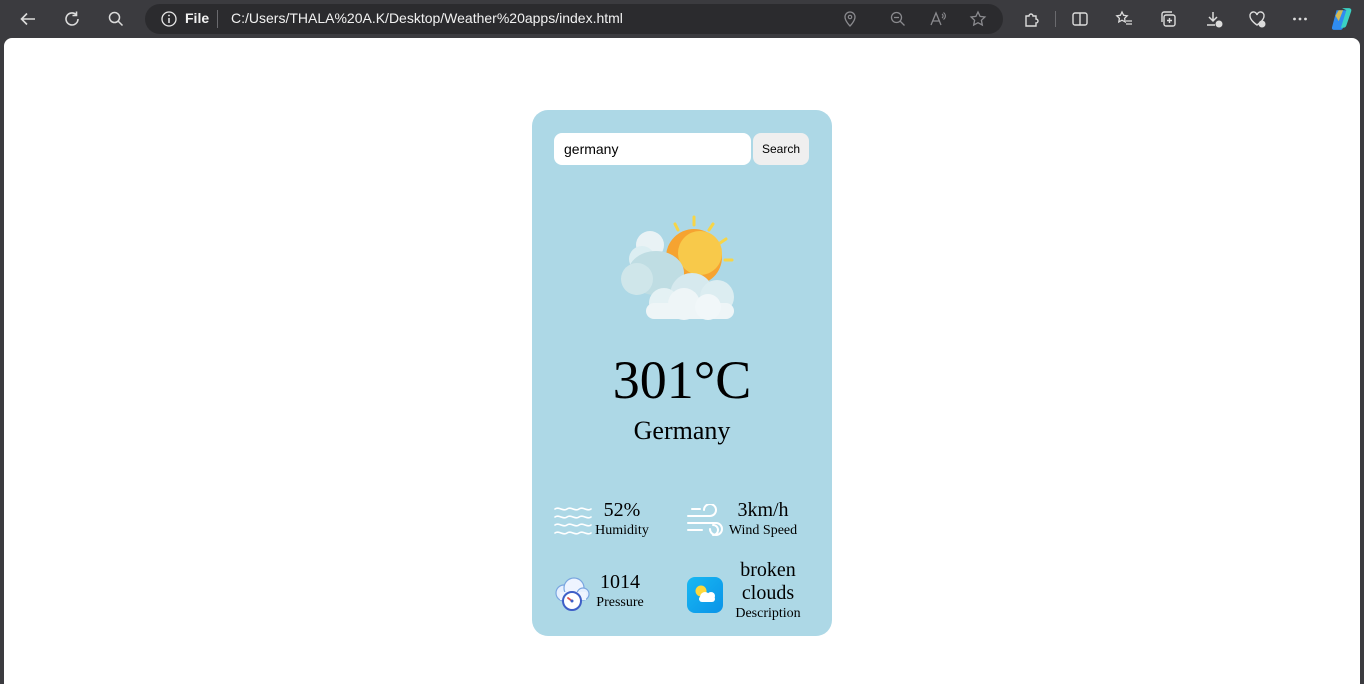  I want to click on wind-label: Wind Speed, so click(763, 530).